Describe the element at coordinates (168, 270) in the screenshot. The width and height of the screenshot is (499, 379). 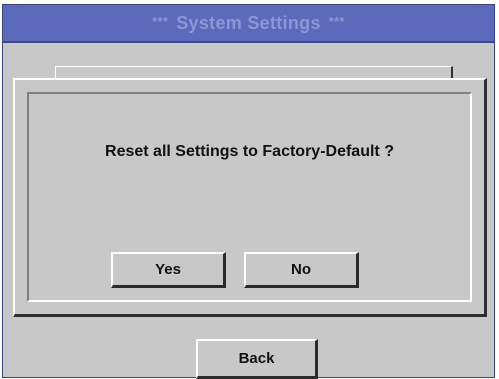
I see `yes-button: Yes` at that location.